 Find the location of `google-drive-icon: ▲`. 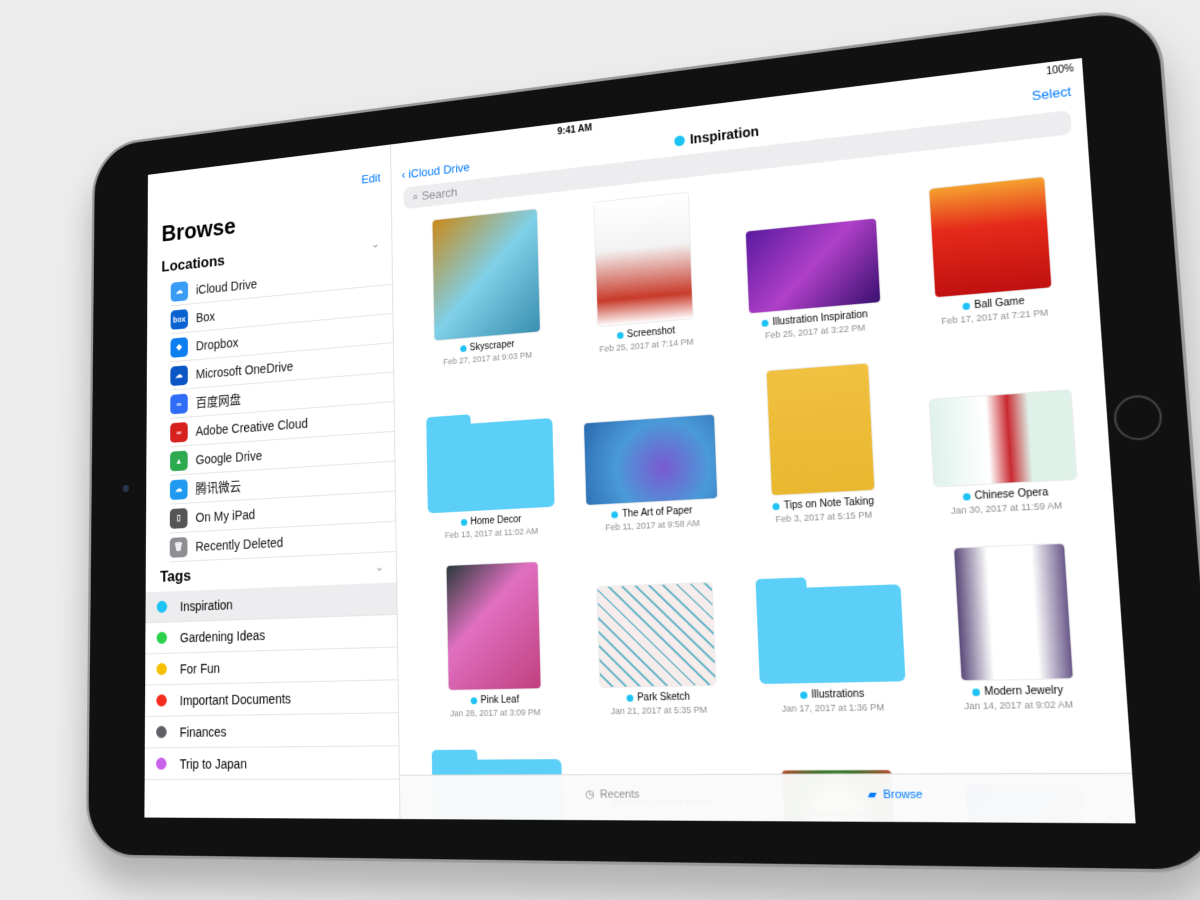

google-drive-icon: ▲ is located at coordinates (179, 460).